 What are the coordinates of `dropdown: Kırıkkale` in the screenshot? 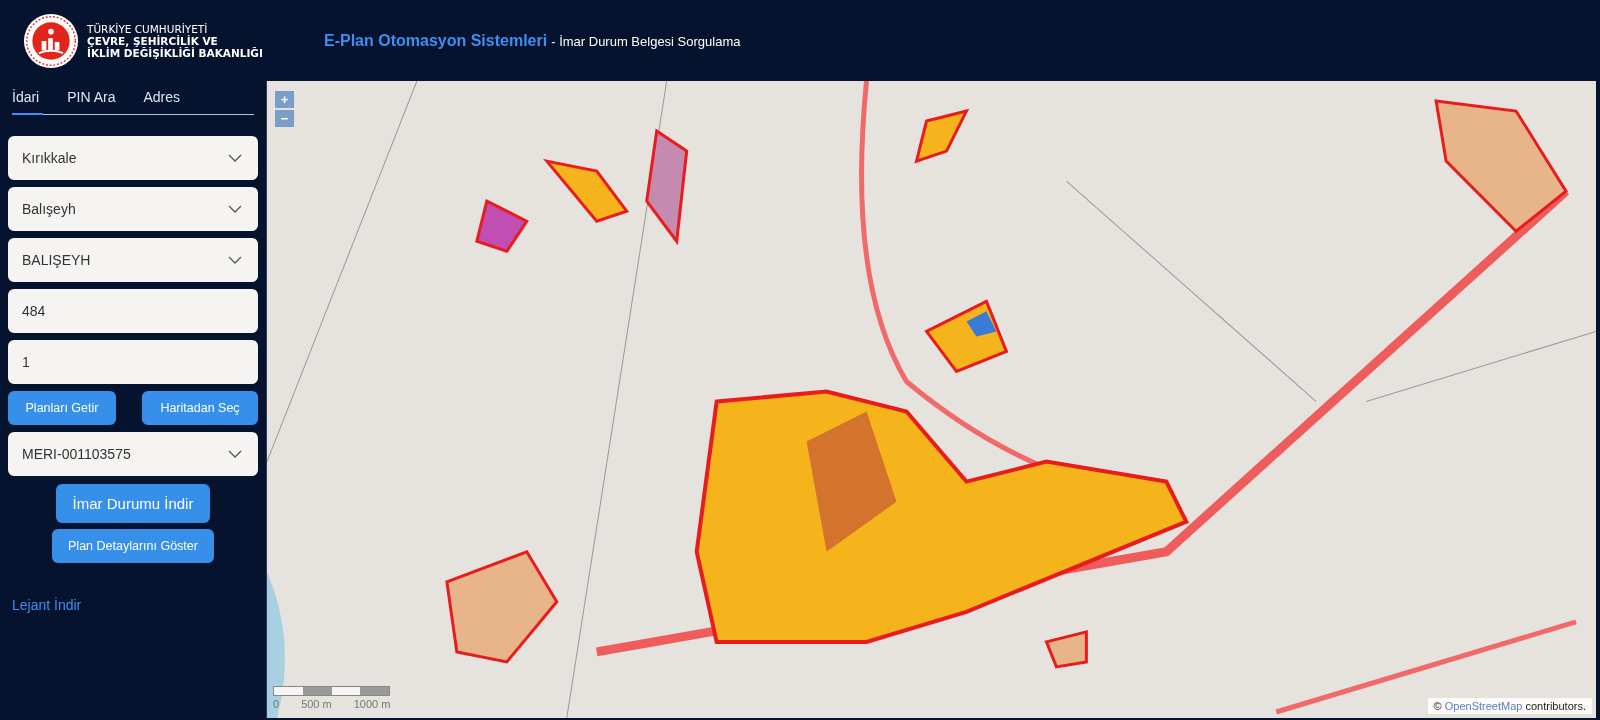 It's located at (133, 158).